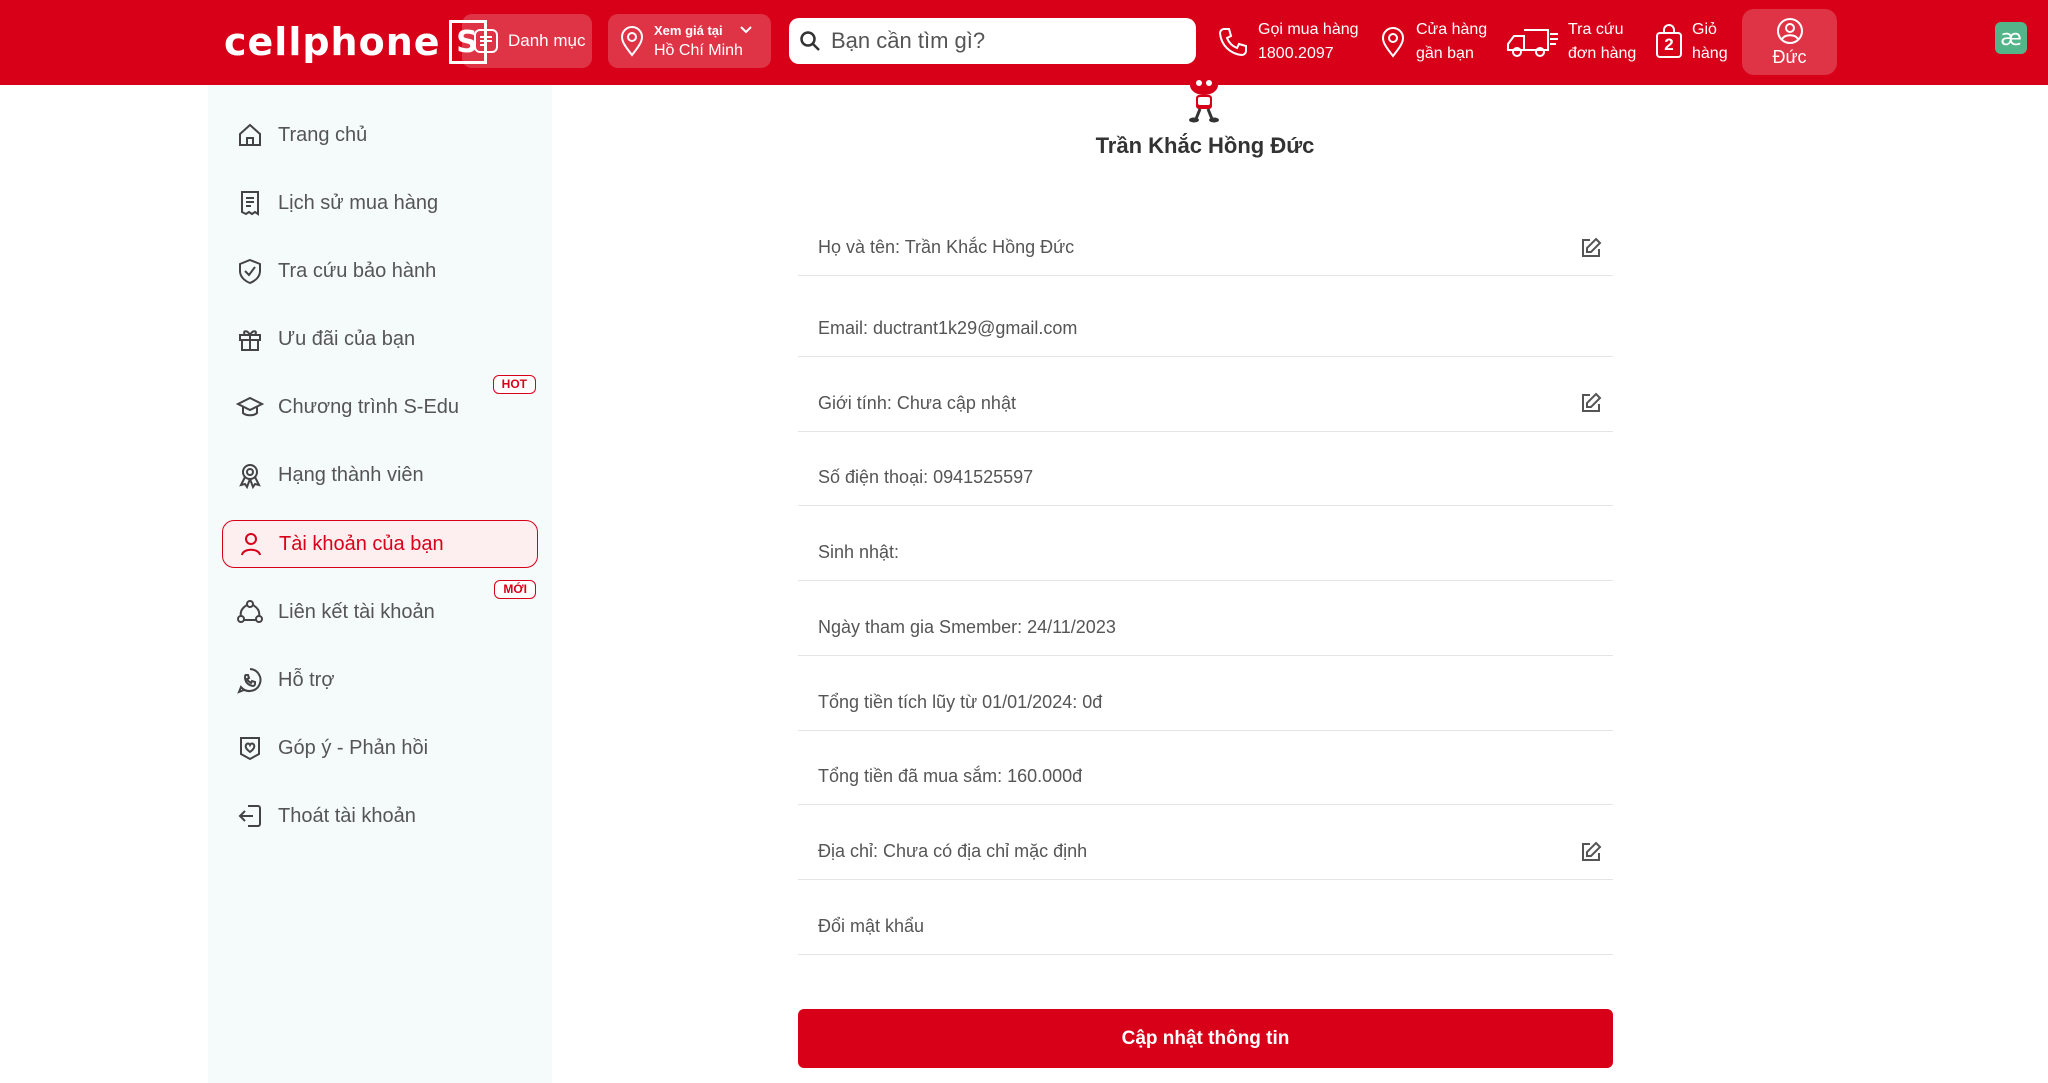 Image resolution: width=2048 pixels, height=1083 pixels. I want to click on location-selector: Xem giá tại Hồ Chí Minh, so click(689, 41).